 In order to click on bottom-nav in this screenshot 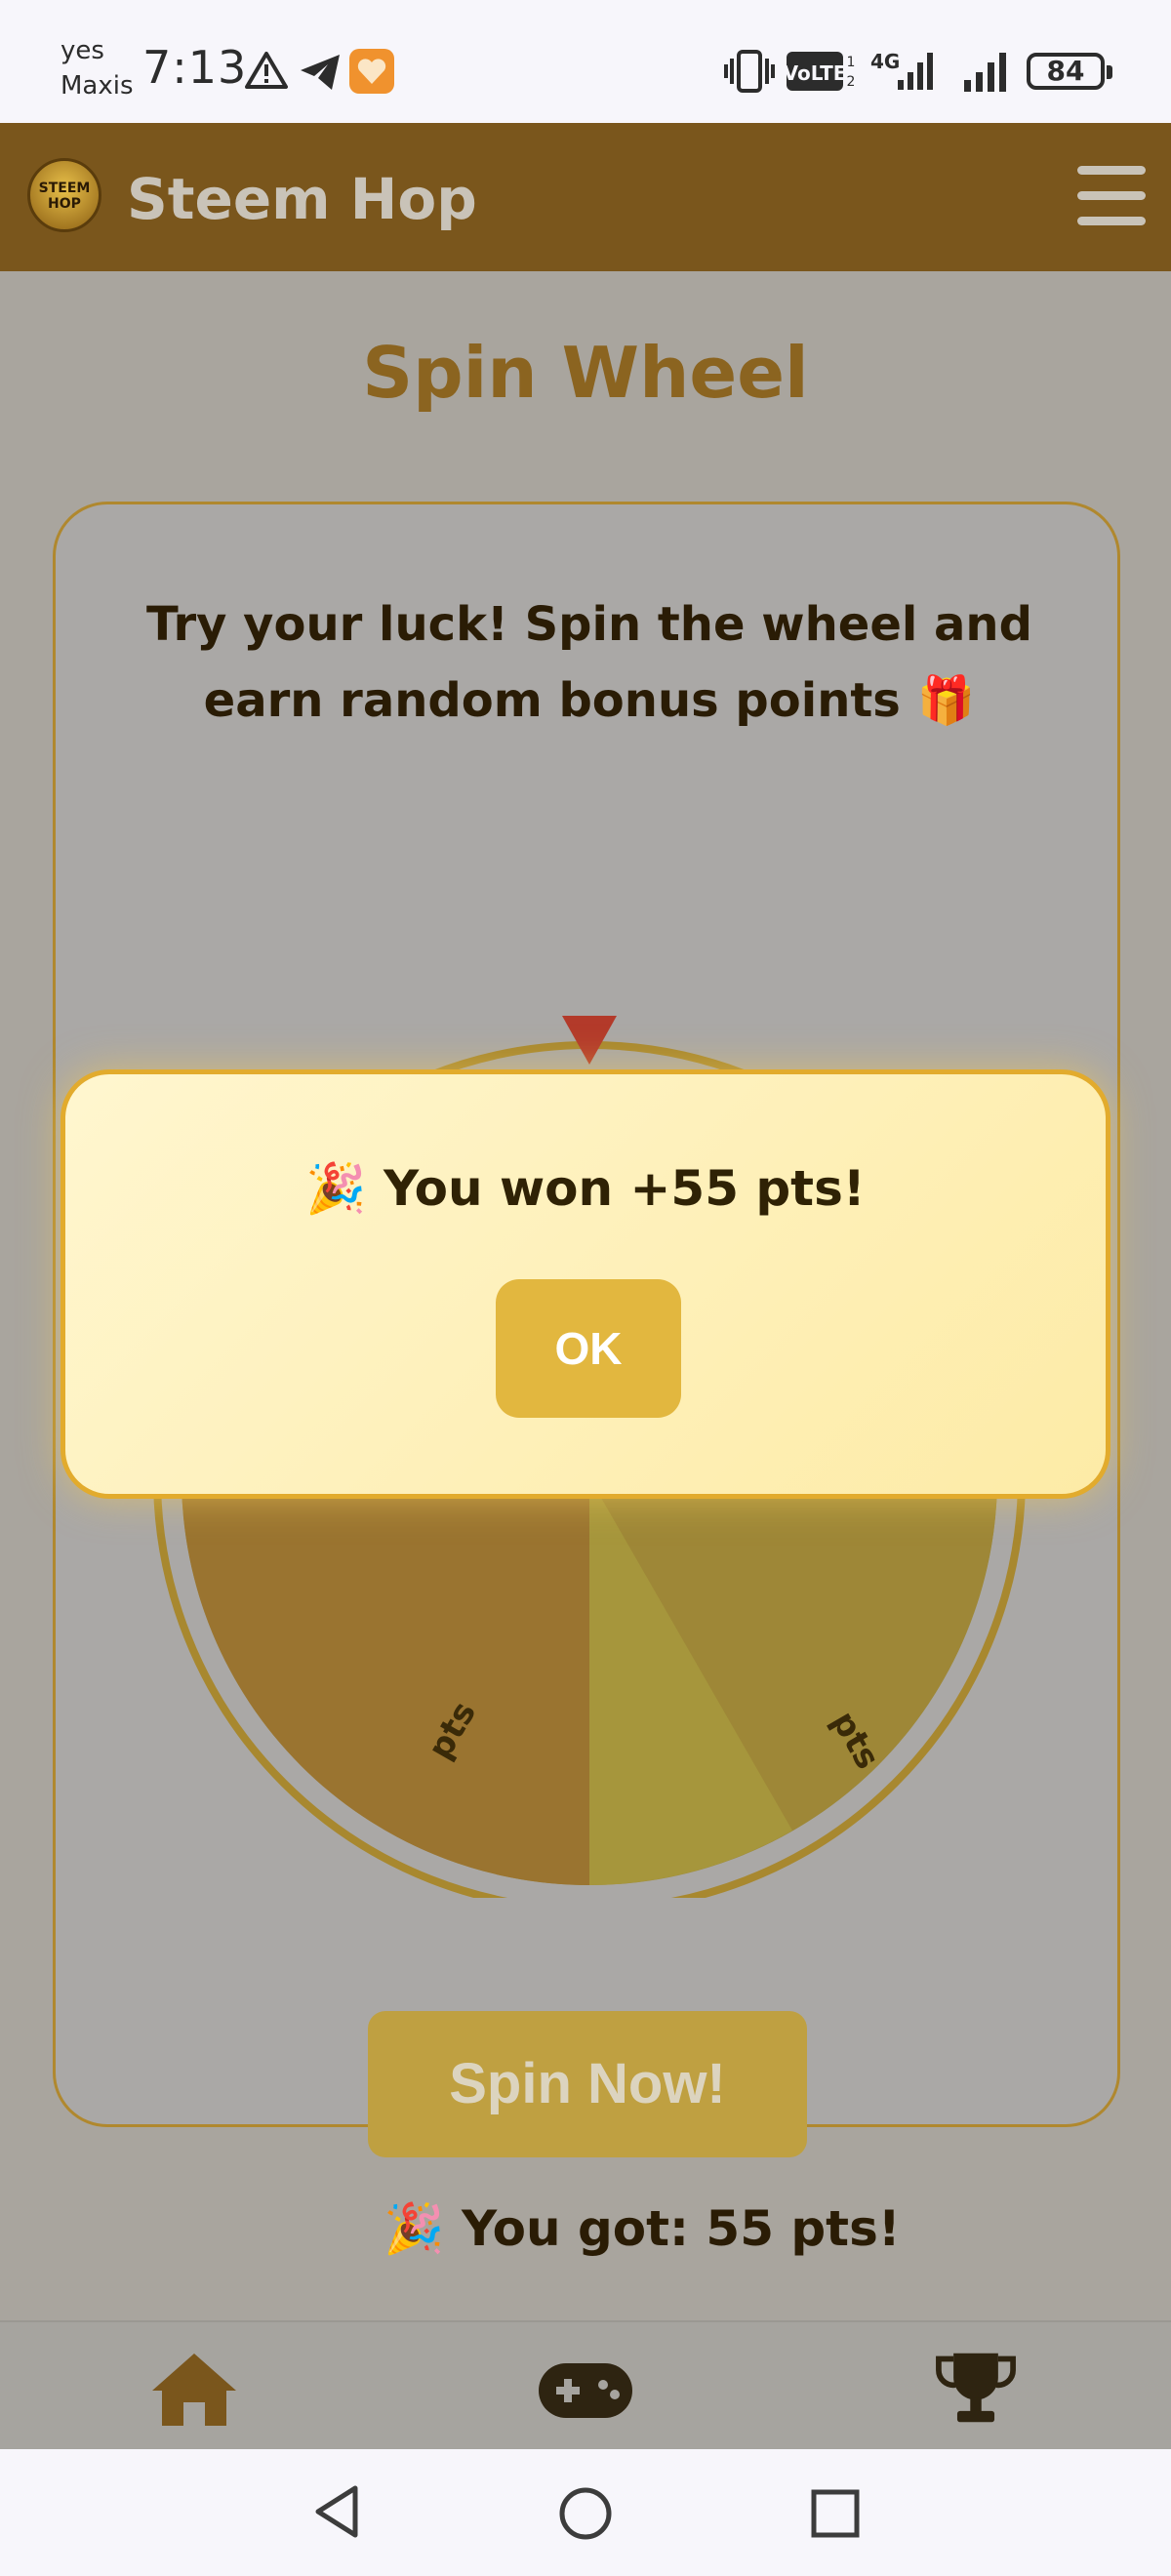, I will do `click(585, 2384)`.